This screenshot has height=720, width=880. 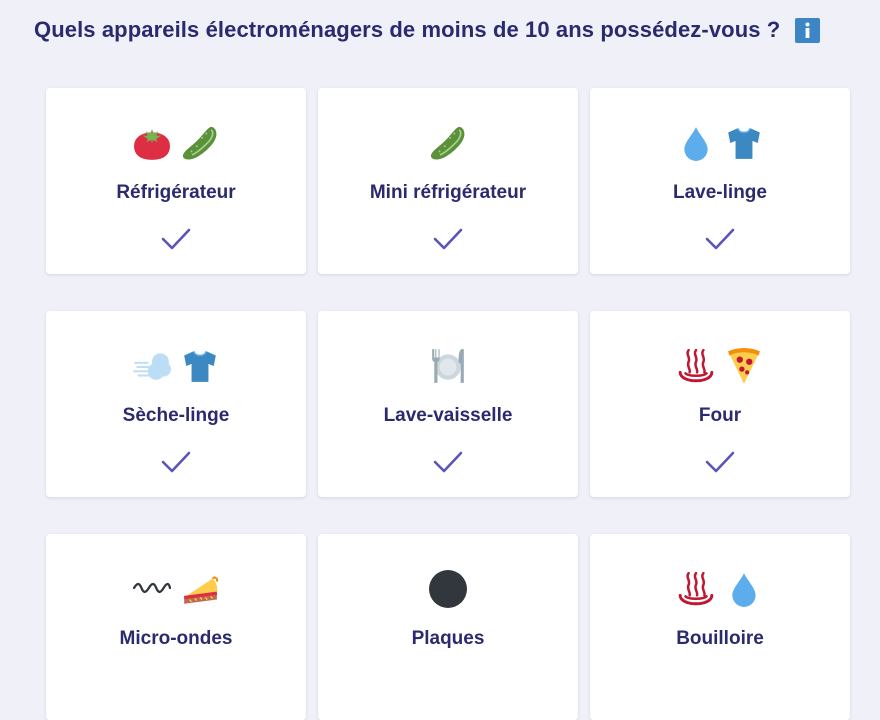 What do you see at coordinates (176, 627) in the screenshot?
I see `option-card-6: Micro-ondes` at bounding box center [176, 627].